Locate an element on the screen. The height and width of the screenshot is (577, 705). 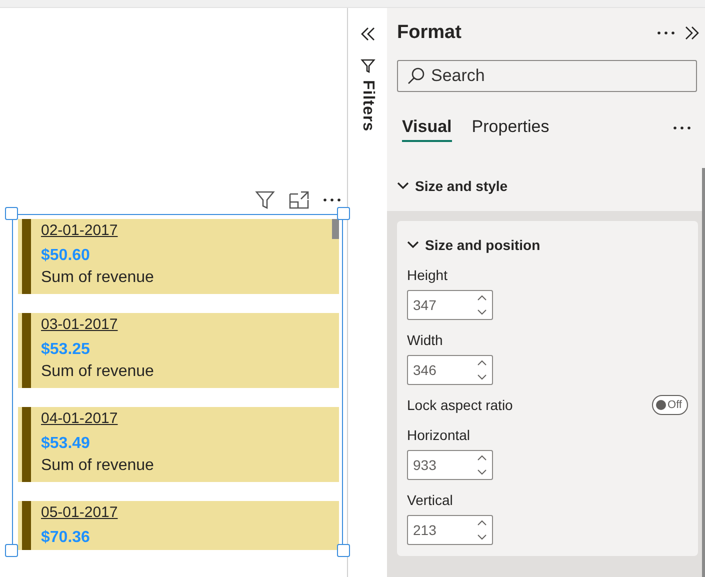
number-input-field: 213 is located at coordinates (450, 530).